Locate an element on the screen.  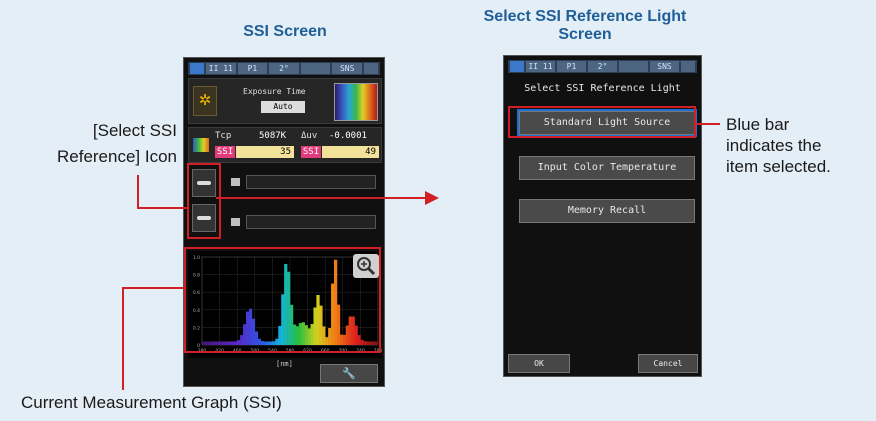
tool-button: 🔧 is located at coordinates (349, 373).